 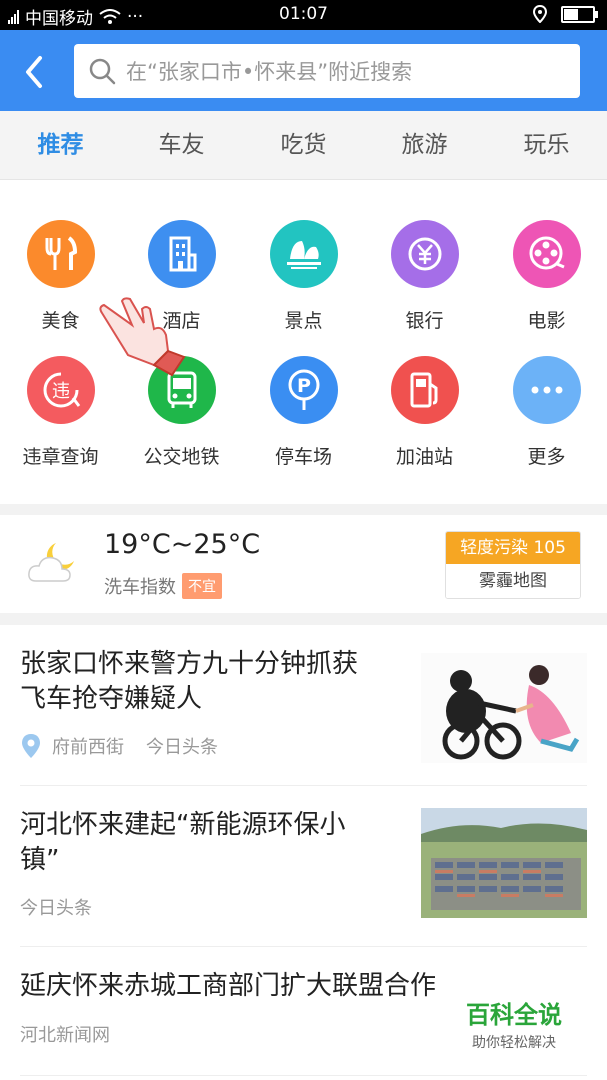 I want to click on tab-travel: 旅游, so click(x=424, y=145).